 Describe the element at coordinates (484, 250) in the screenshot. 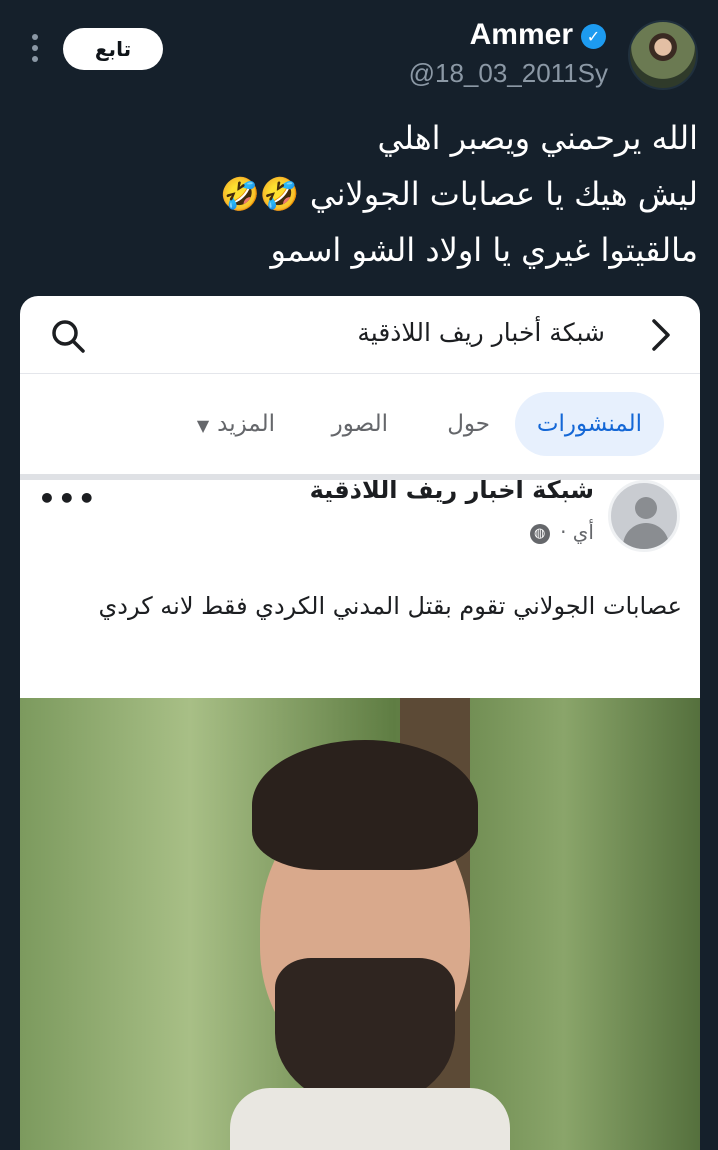

I see `tweet-line: مالقيتوا غيري يا اولاد الشو اسمو` at that location.